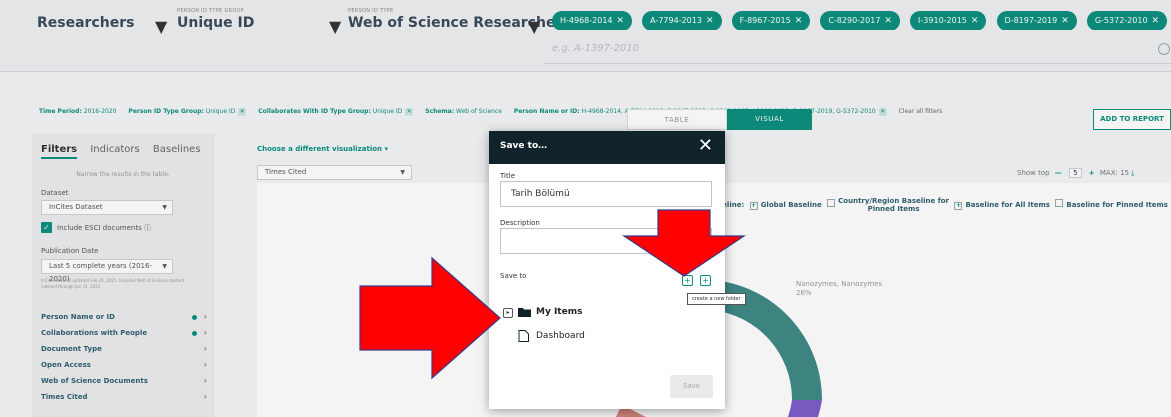  What do you see at coordinates (691, 386) in the screenshot?
I see `save-button: Save` at bounding box center [691, 386].